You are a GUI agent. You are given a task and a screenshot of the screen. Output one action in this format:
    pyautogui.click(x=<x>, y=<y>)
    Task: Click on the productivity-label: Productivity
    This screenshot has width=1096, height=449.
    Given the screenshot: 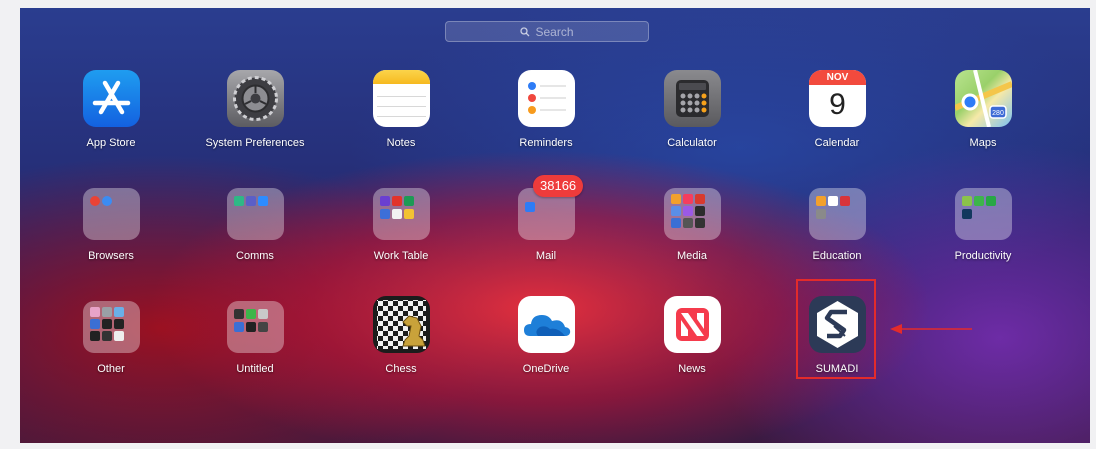 What is the action you would take?
    pyautogui.click(x=983, y=256)
    